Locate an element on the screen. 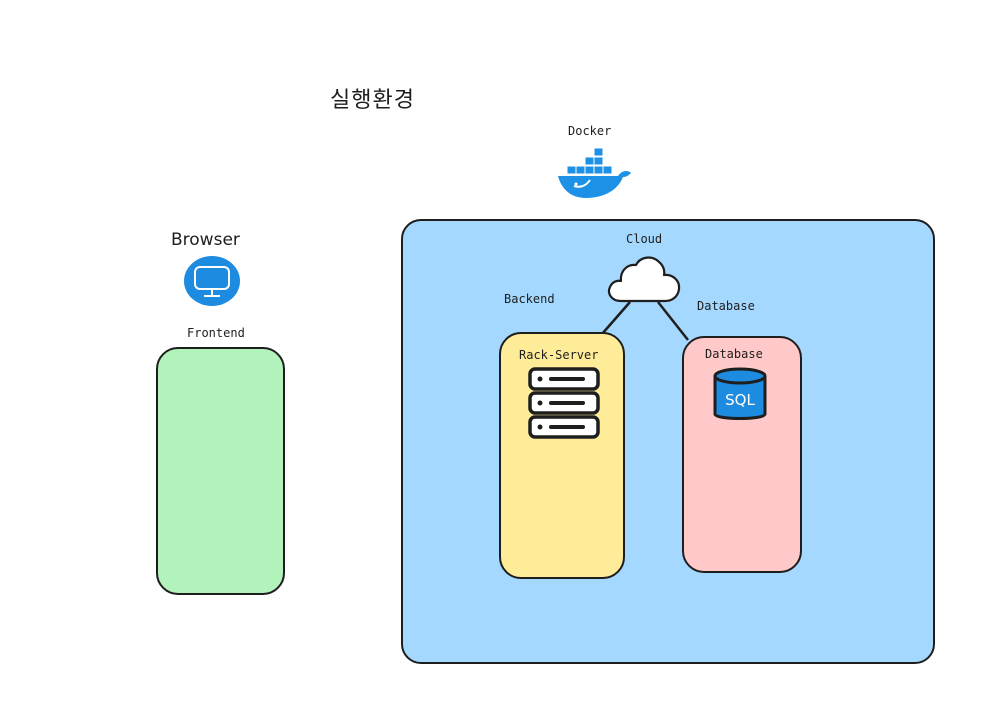 Image resolution: width=986 pixels, height=707 pixels. sql-database-icon: SQL is located at coordinates (740, 393).